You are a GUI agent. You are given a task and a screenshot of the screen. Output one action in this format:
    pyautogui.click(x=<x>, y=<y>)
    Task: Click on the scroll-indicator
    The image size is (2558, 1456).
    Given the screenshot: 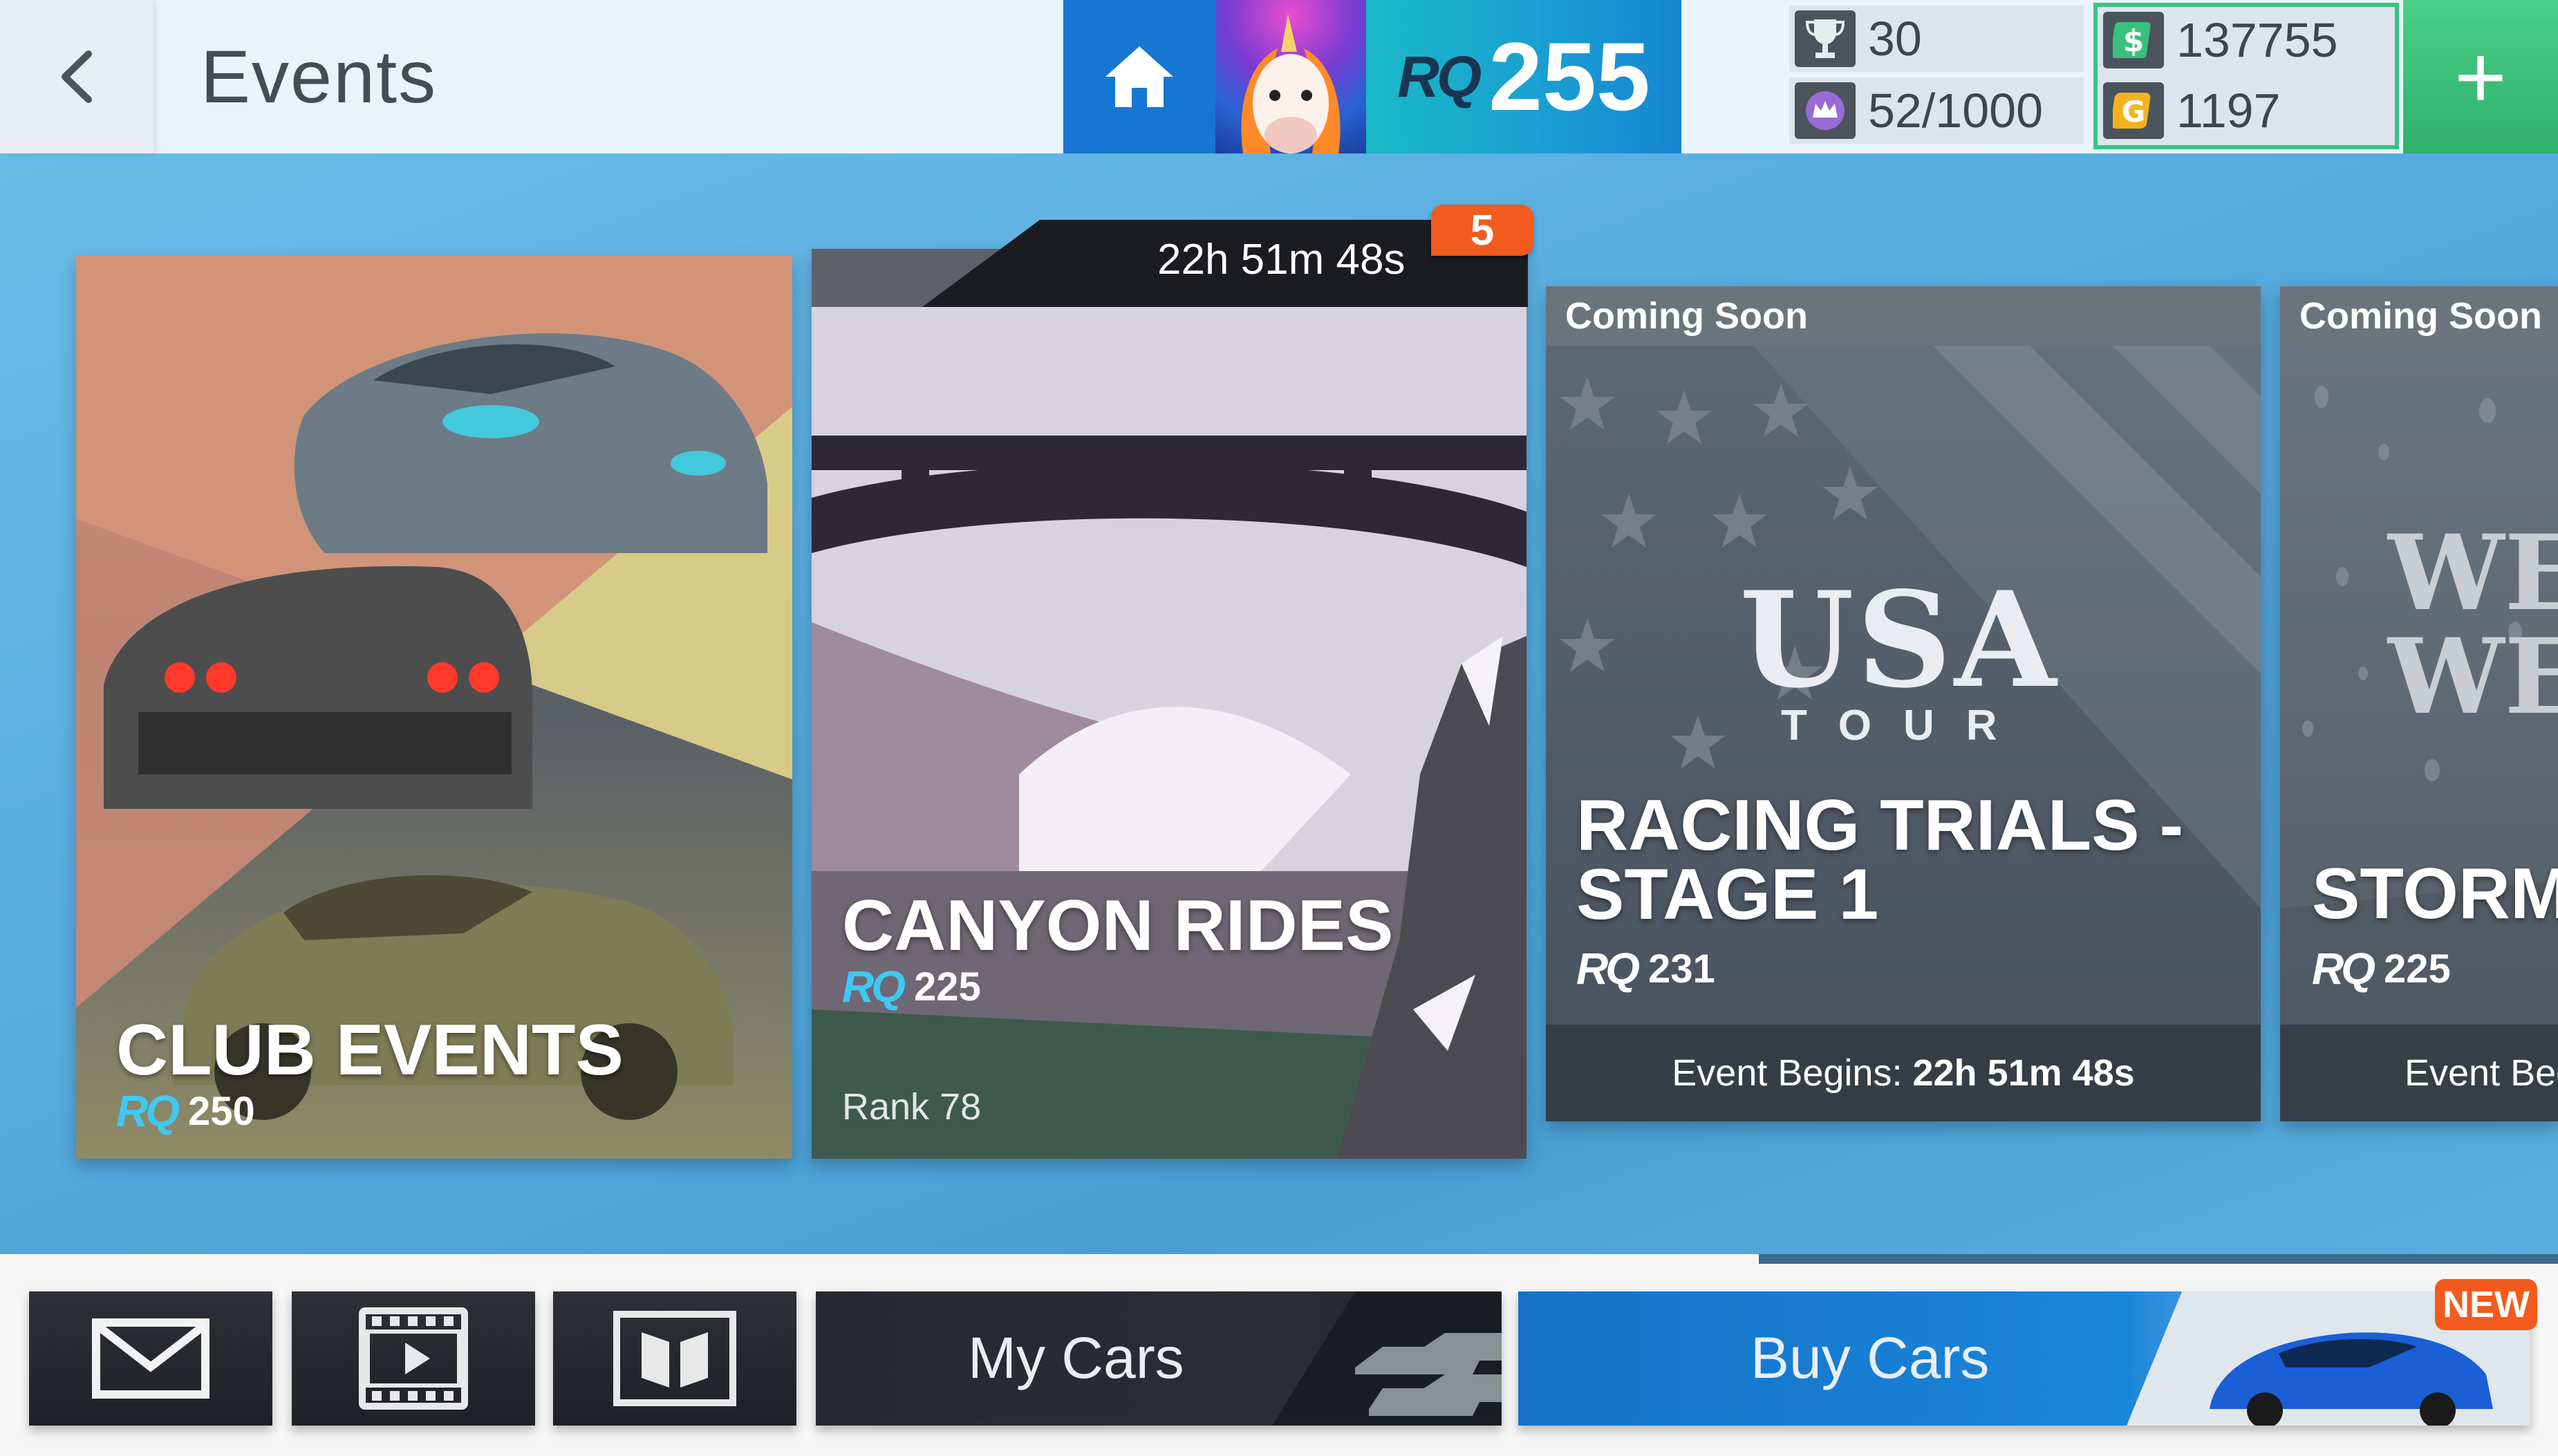 What is the action you would take?
    pyautogui.click(x=2158, y=1259)
    